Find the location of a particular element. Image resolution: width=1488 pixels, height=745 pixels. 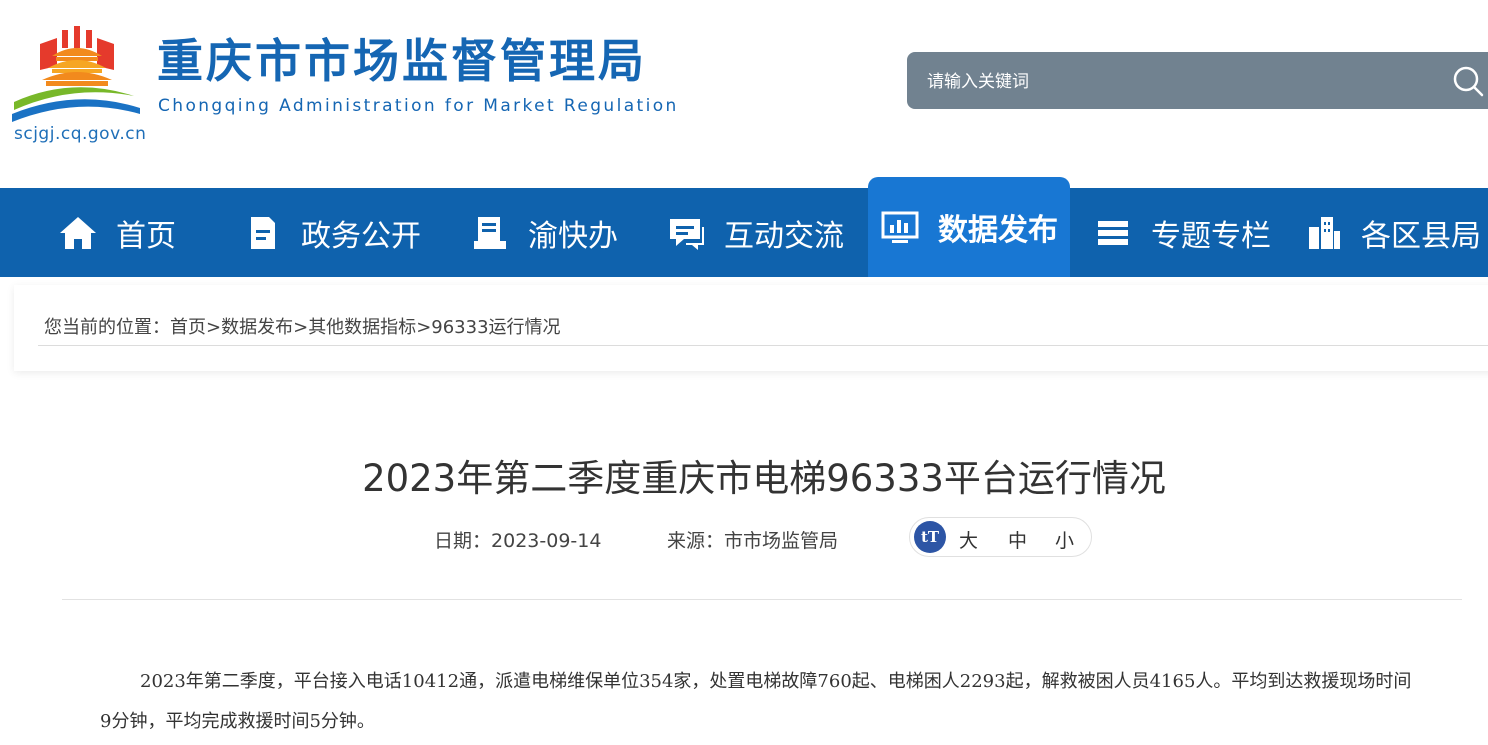

nav-item-data-release: 数据发布 is located at coordinates (969, 227).